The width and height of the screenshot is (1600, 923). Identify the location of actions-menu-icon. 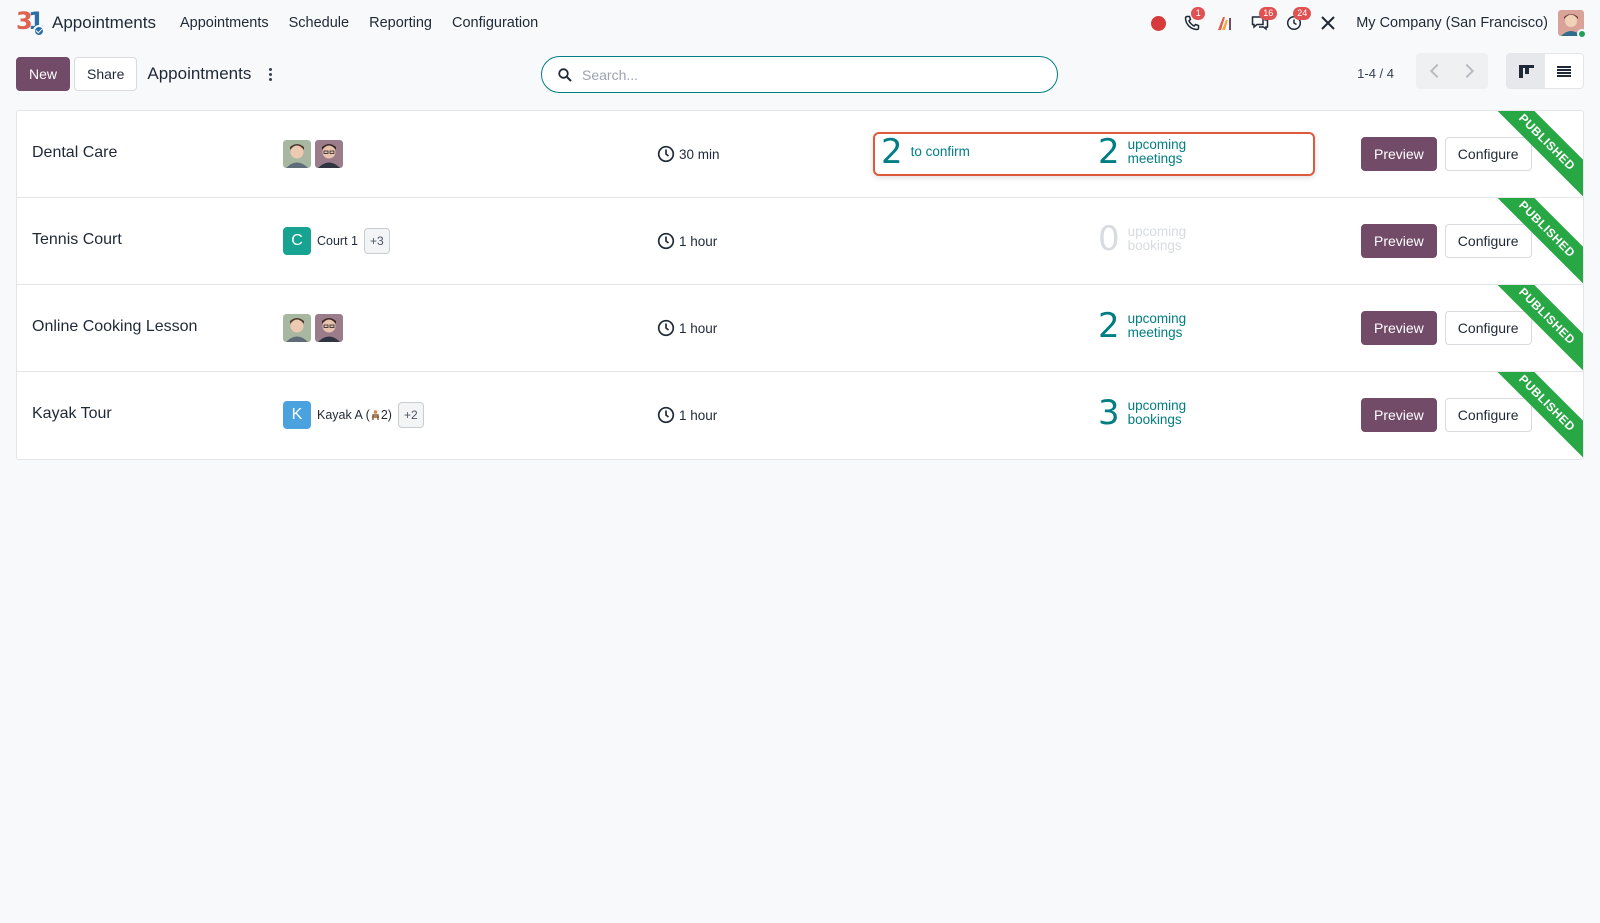
(270, 74).